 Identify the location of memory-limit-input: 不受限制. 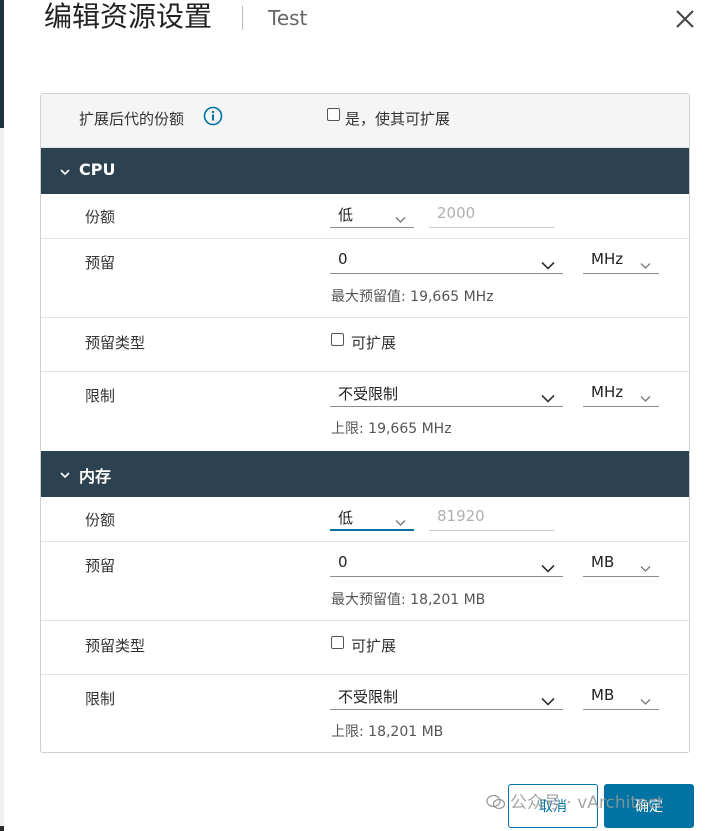
(446, 697).